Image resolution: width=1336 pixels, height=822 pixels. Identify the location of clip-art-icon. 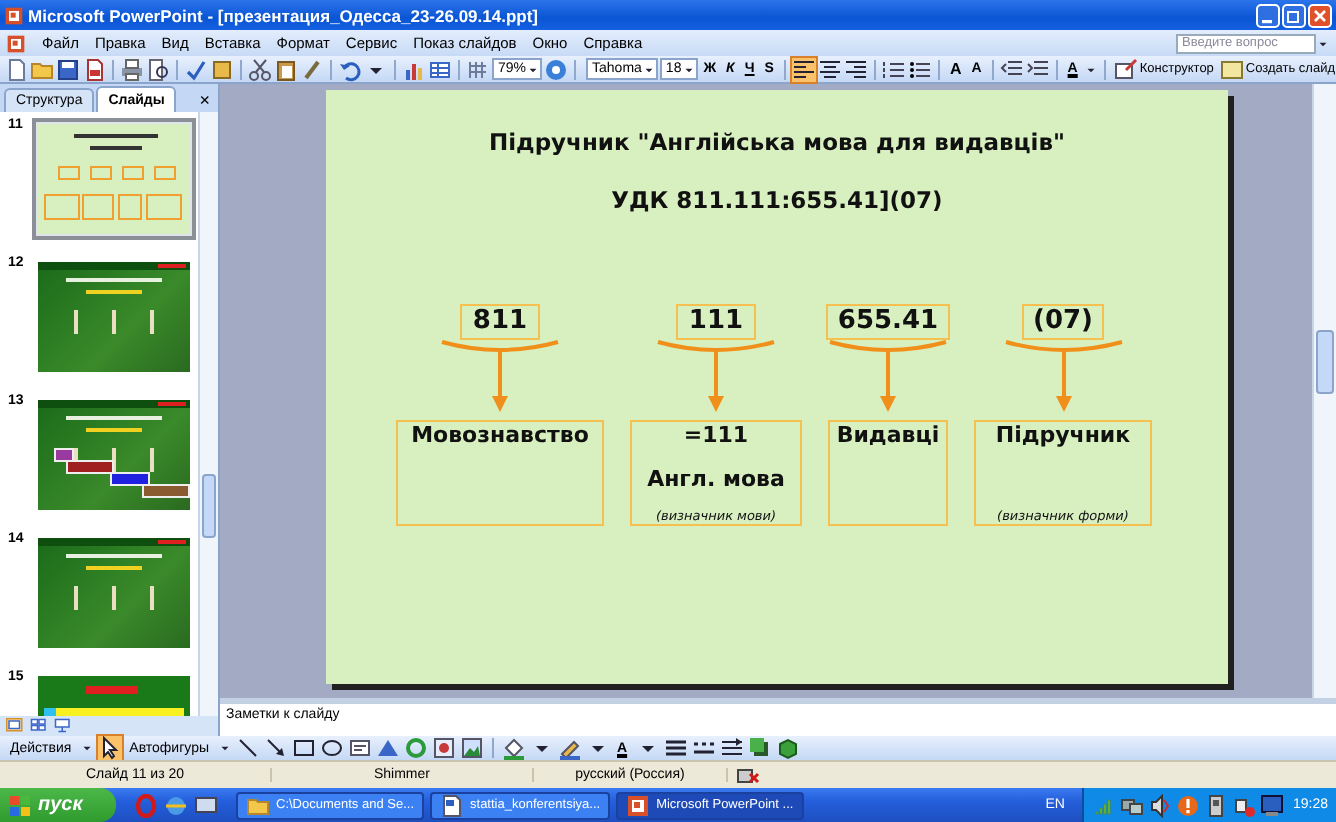
(443, 748).